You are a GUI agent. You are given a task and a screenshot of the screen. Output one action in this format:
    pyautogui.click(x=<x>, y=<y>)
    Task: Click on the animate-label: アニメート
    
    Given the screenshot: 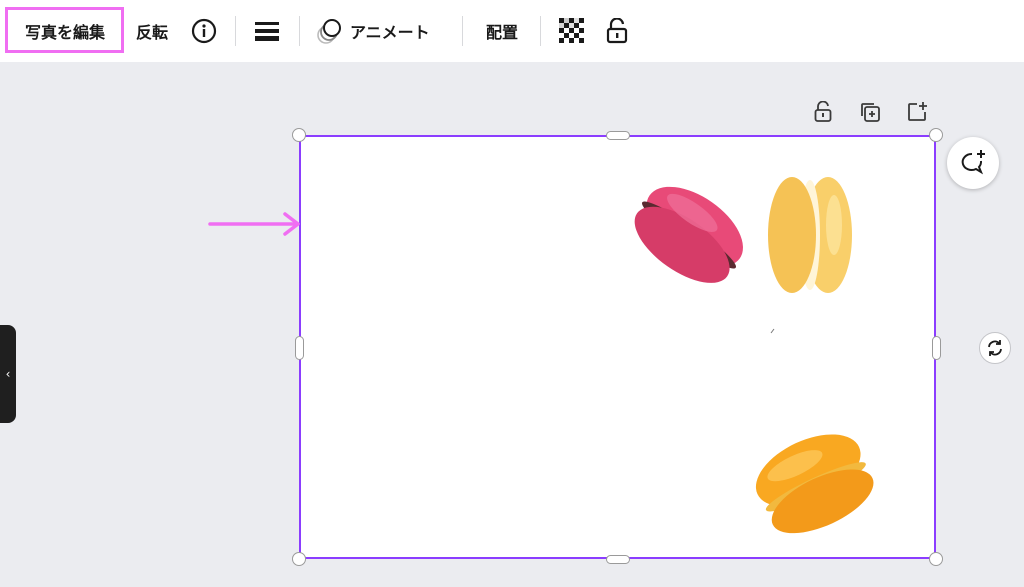 What is the action you would take?
    pyautogui.click(x=390, y=32)
    